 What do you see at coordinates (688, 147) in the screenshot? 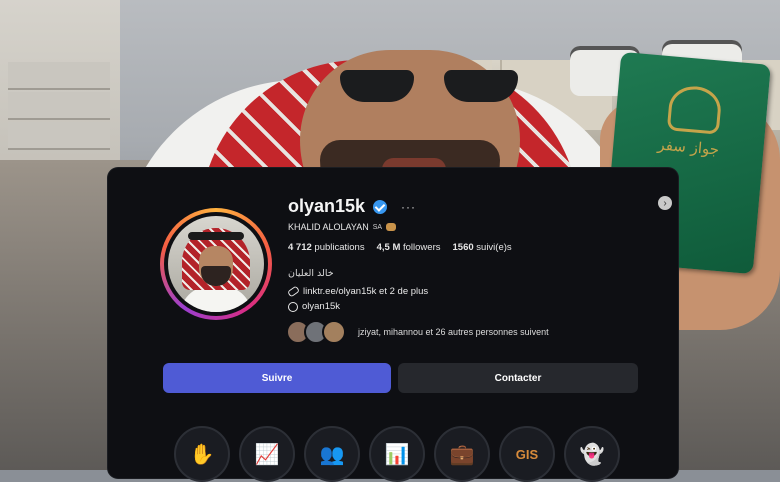
I see `passport-title: جواز سفر` at bounding box center [688, 147].